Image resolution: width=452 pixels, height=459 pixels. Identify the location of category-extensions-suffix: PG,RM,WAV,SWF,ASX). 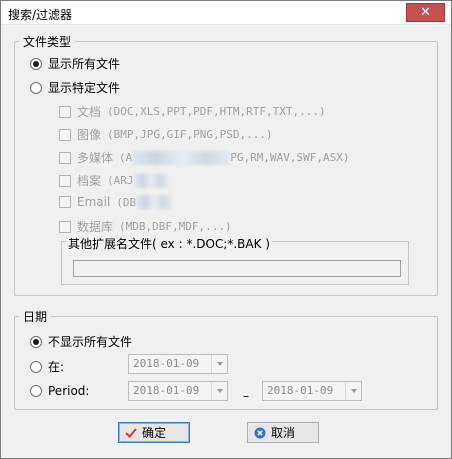
(290, 157).